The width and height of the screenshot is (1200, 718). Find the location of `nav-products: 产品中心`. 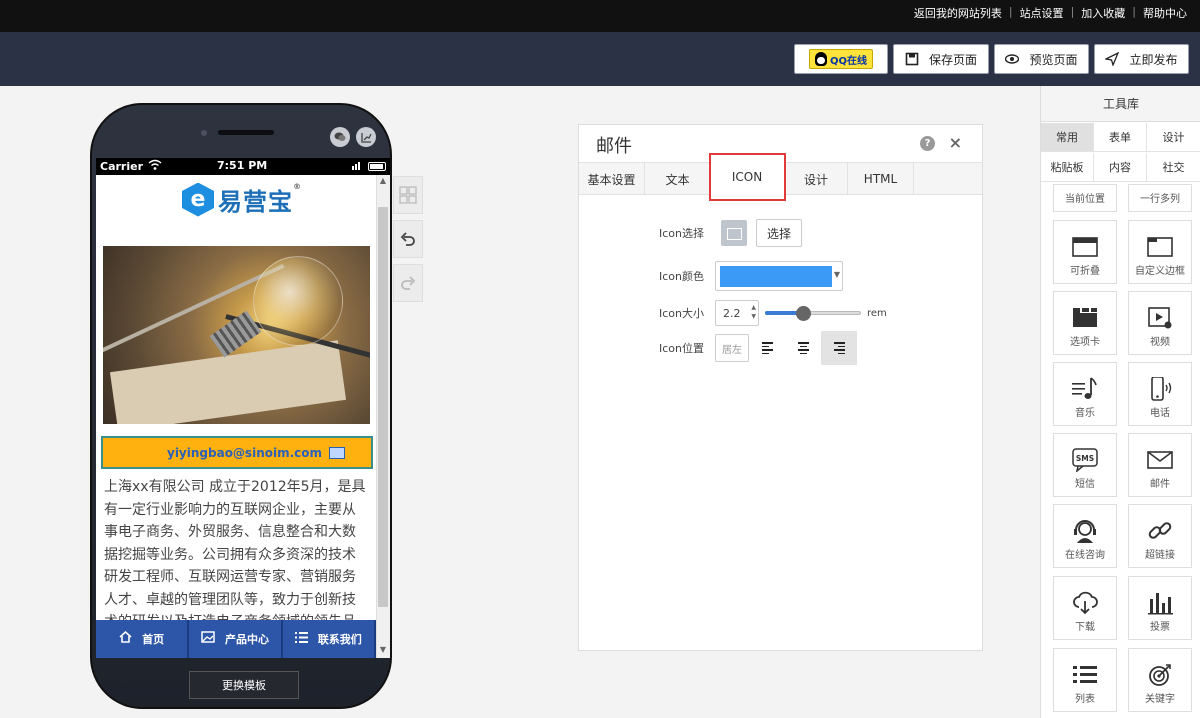

nav-products: 产品中心 is located at coordinates (236, 639).